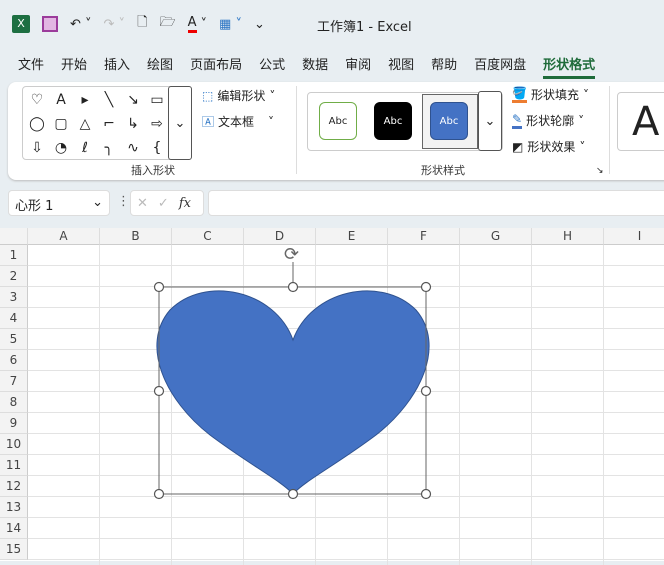  Describe the element at coordinates (291, 254) in the screenshot. I see `rotate-handle-icon: ⟳` at that location.